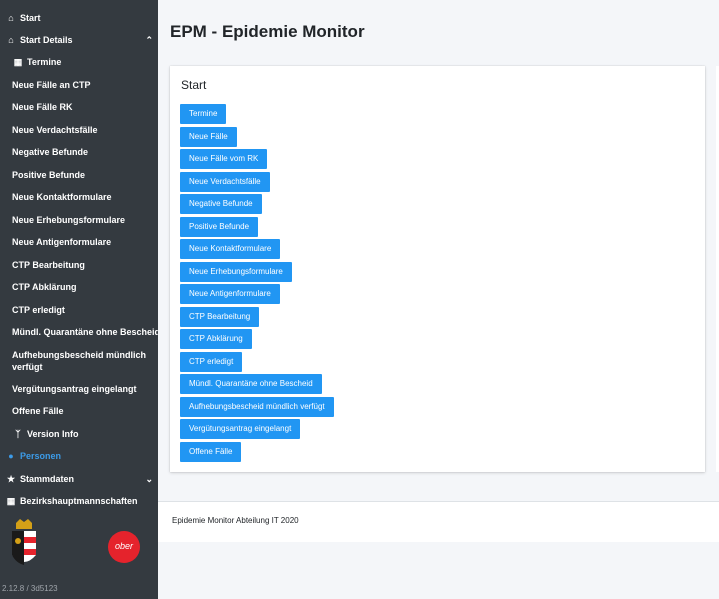 The image size is (719, 599). What do you see at coordinates (91, 107) in the screenshot?
I see `sidebar-item-neue-faelle-rk: Neue Fälle RK` at bounding box center [91, 107].